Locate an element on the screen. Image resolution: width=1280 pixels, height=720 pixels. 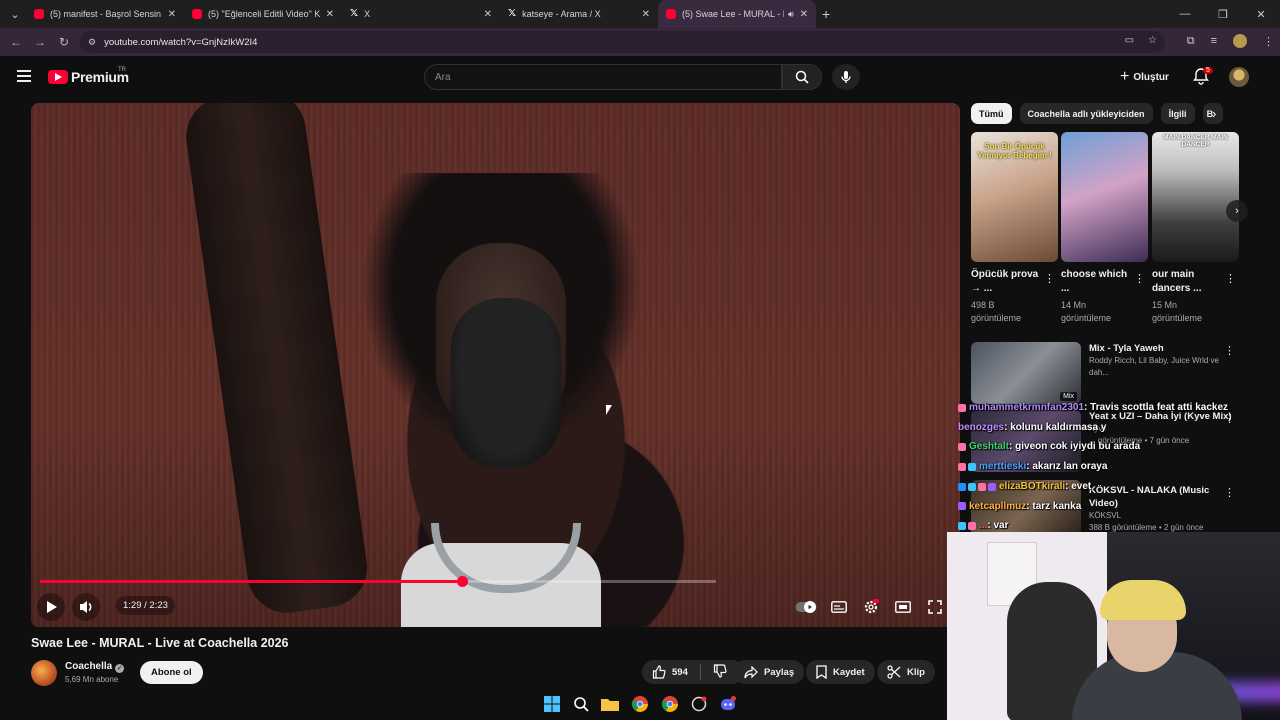
chip-related: İlgili is located at coordinates (1177, 113).